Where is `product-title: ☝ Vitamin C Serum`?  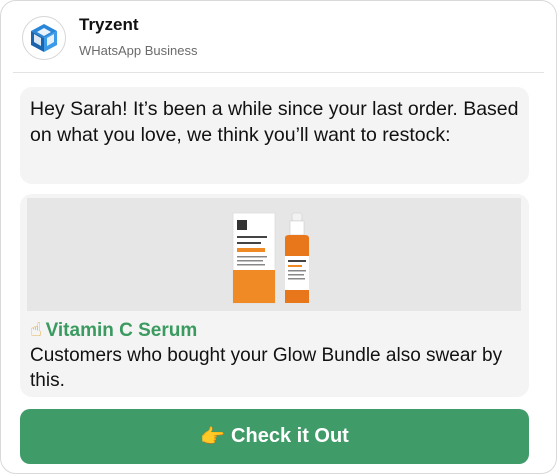 product-title: ☝ Vitamin C Serum is located at coordinates (113, 331).